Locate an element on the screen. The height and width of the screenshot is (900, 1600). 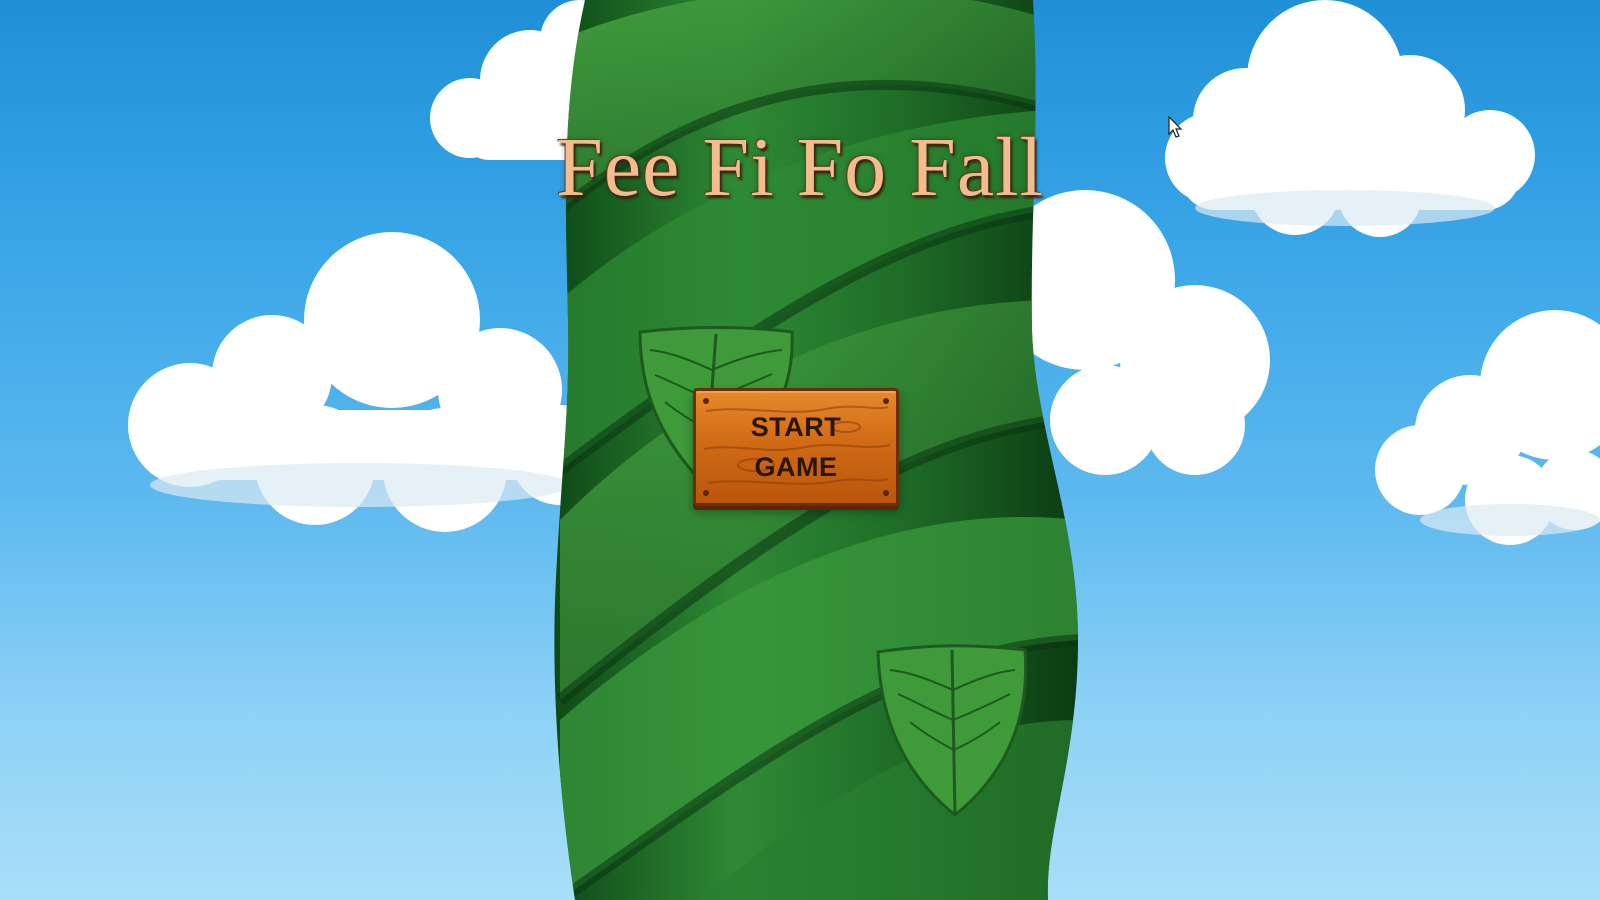
mouse-pointer-arrow-icon is located at coordinates (1175, 127).